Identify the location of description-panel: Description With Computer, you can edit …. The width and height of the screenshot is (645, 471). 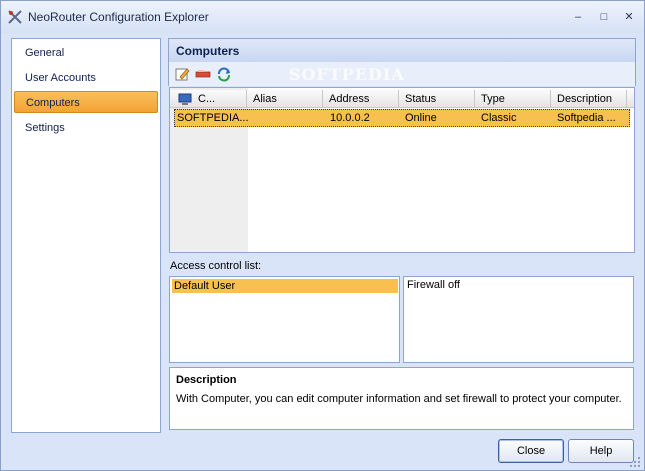
(401, 398).